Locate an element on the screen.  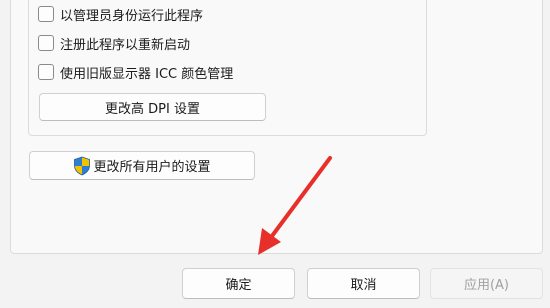
register-restart-checkbox is located at coordinates (46, 43).